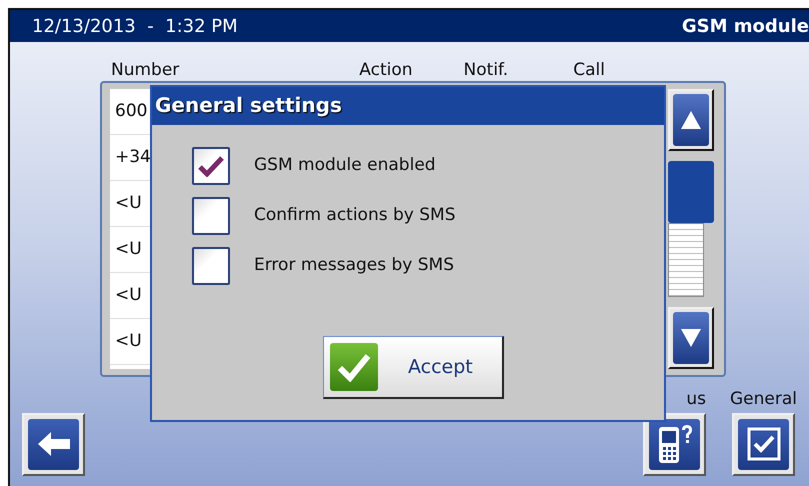  I want to click on scroll-thumb, so click(691, 192).